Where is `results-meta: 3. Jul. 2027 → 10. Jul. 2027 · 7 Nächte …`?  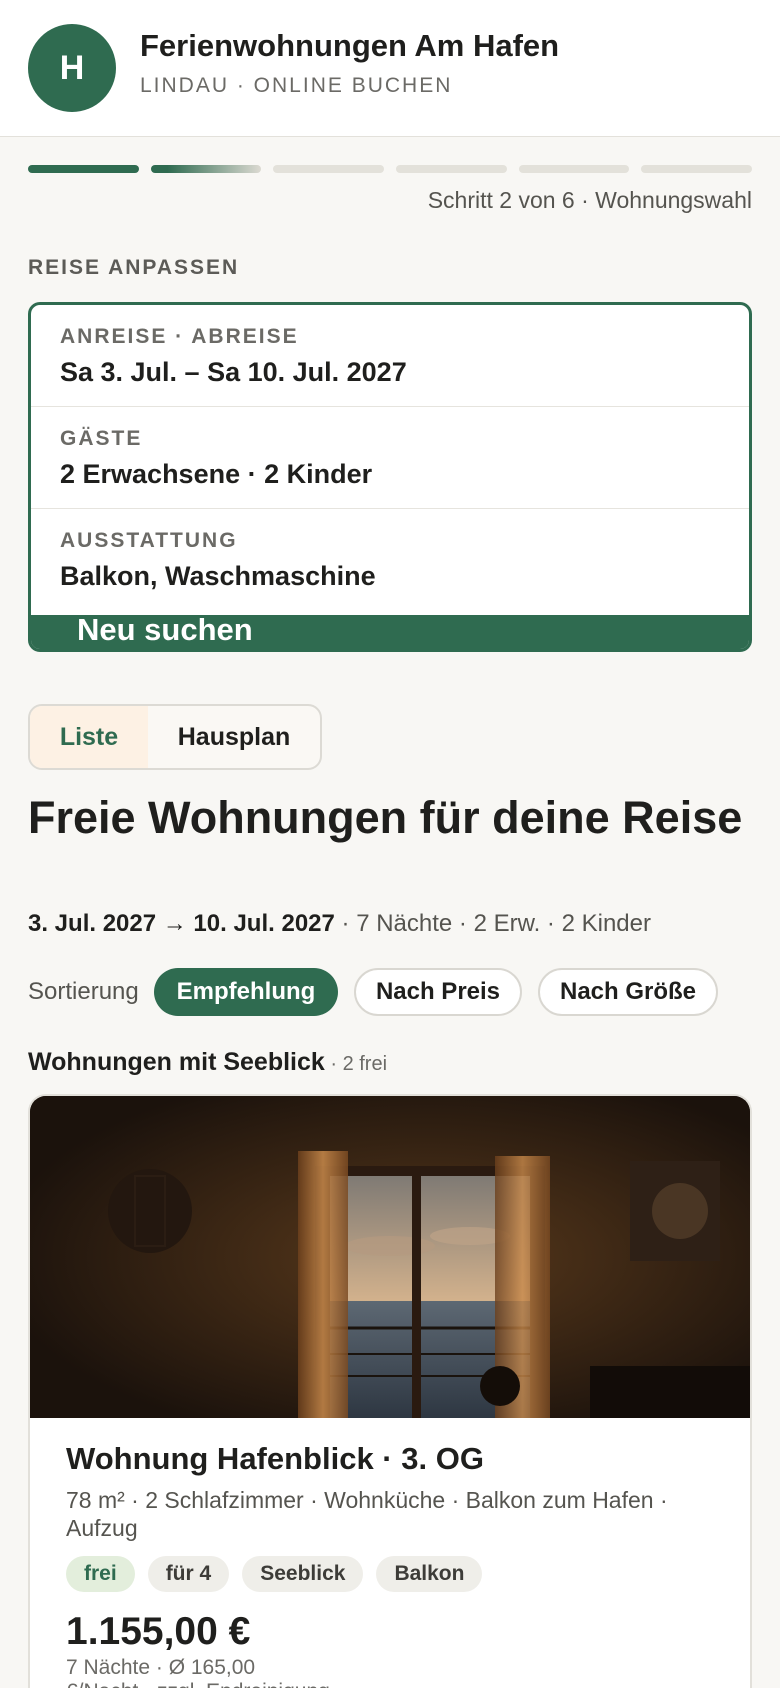
results-meta: 3. Jul. 2027 → 10. Jul. 2027 · 7 Nächte … is located at coordinates (339, 924).